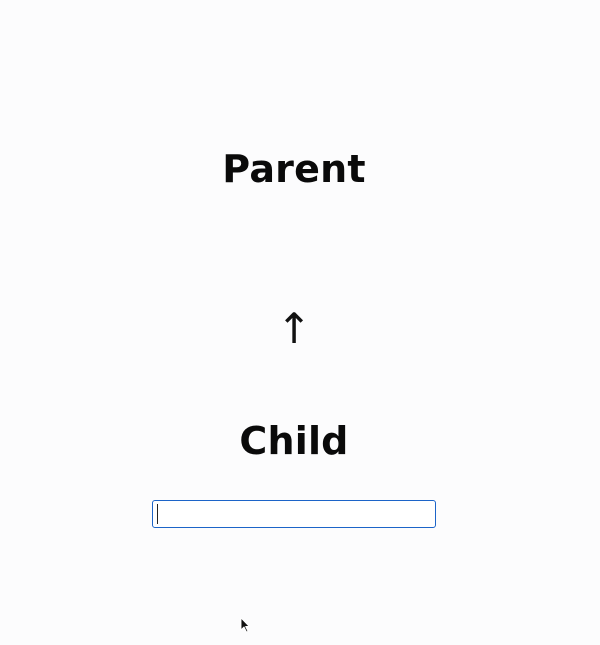  I want to click on child-text-input, so click(294, 514).